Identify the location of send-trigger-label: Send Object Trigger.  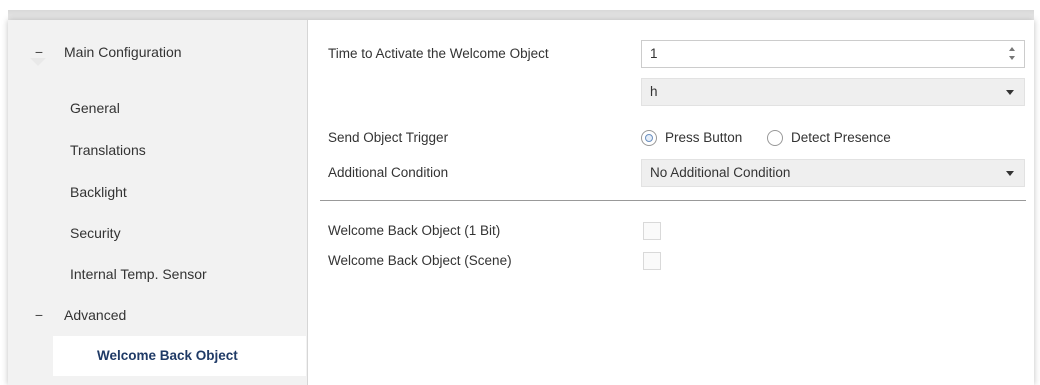
(388, 137).